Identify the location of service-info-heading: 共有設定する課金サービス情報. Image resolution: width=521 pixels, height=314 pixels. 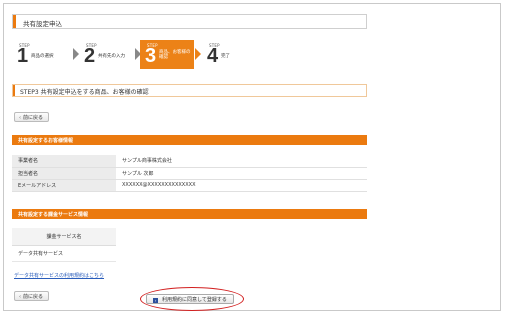
(189, 214).